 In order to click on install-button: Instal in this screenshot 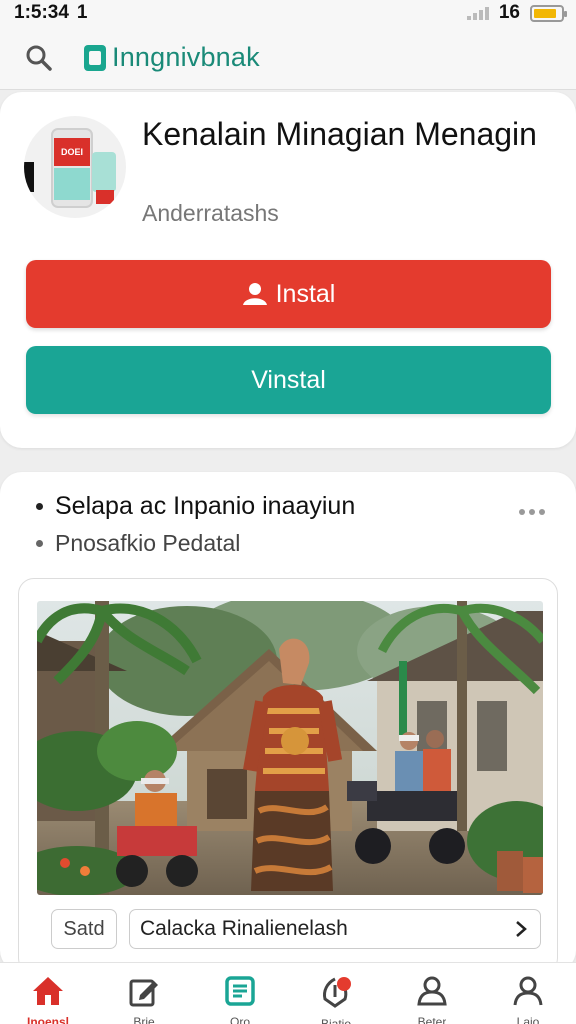, I will do `click(288, 294)`.